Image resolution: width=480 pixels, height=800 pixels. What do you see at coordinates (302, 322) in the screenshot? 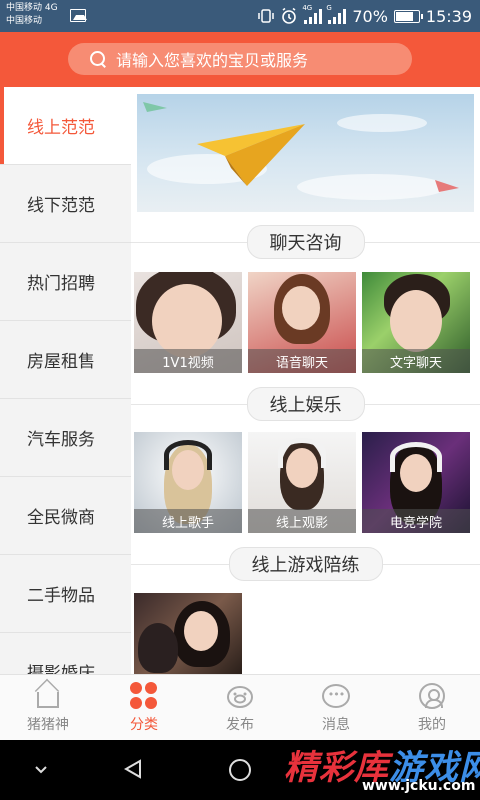
I see `tile-voice-chat: 语音聊天` at bounding box center [302, 322].